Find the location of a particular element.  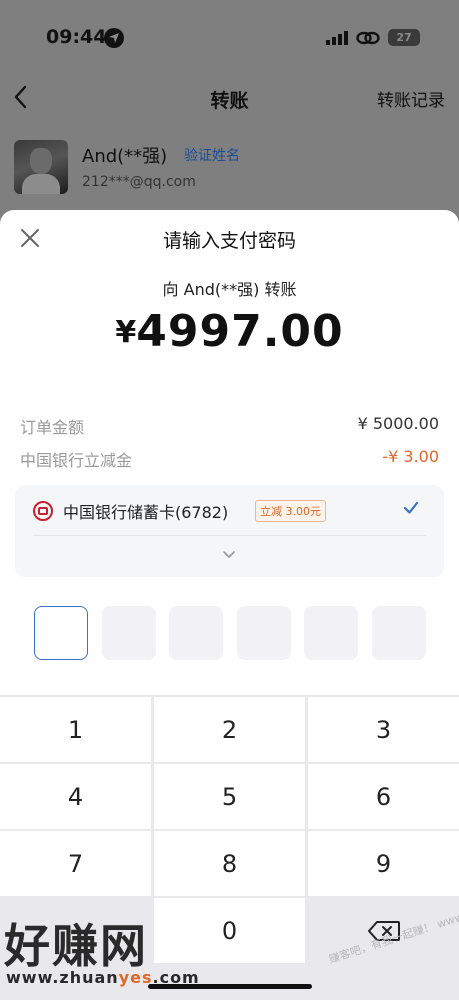

battery-icon: 27 is located at coordinates (404, 37).